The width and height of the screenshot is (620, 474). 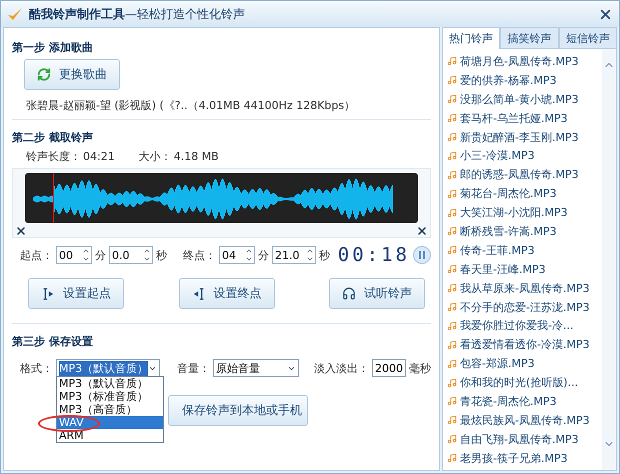 What do you see at coordinates (199, 294) in the screenshot?
I see `end-marker-icon` at bounding box center [199, 294].